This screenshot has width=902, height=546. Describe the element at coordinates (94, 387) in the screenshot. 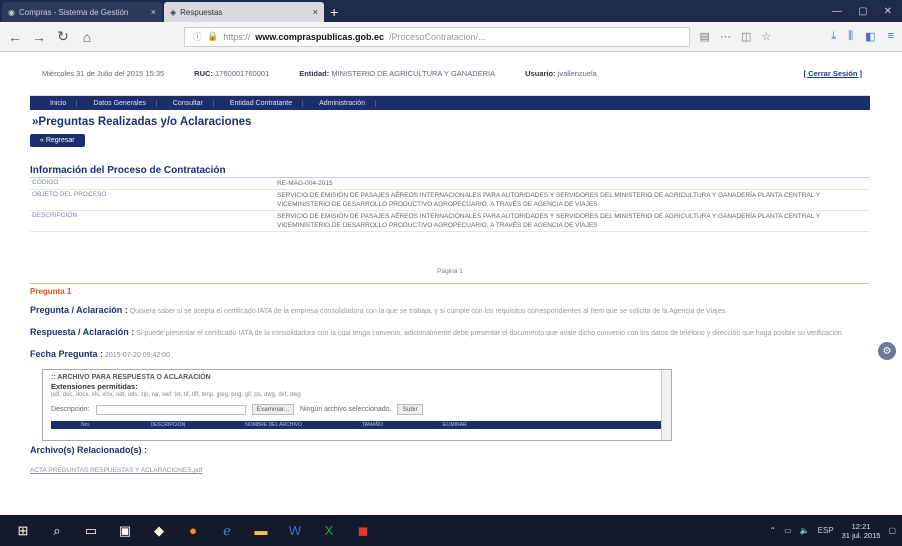

I see `allowed-extensions-label: Extensiones permitidas:` at that location.